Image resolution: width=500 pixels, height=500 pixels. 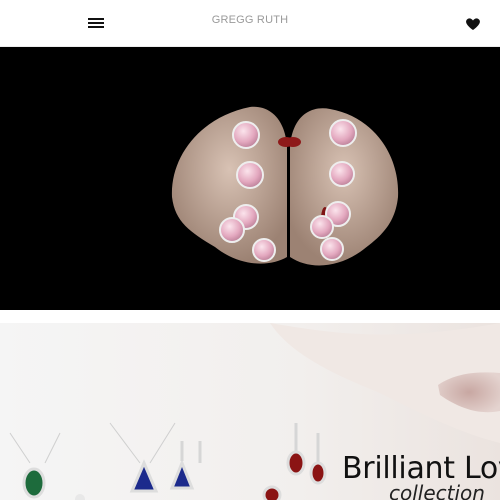 I want to click on section-gap, so click(x=250, y=316).